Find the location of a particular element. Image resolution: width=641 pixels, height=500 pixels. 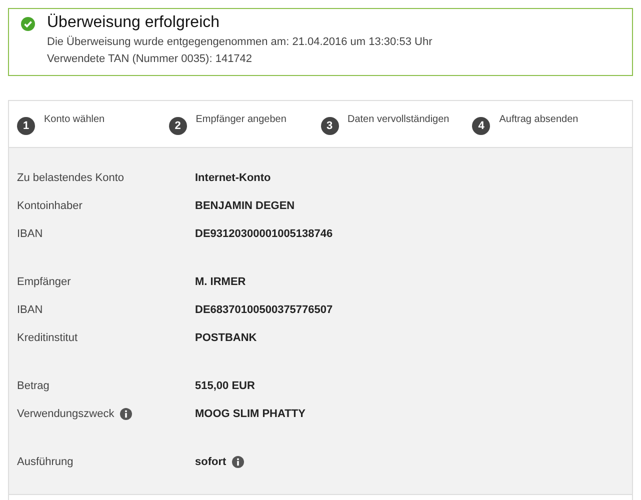

step-label: Auftrag absenden is located at coordinates (538, 120).